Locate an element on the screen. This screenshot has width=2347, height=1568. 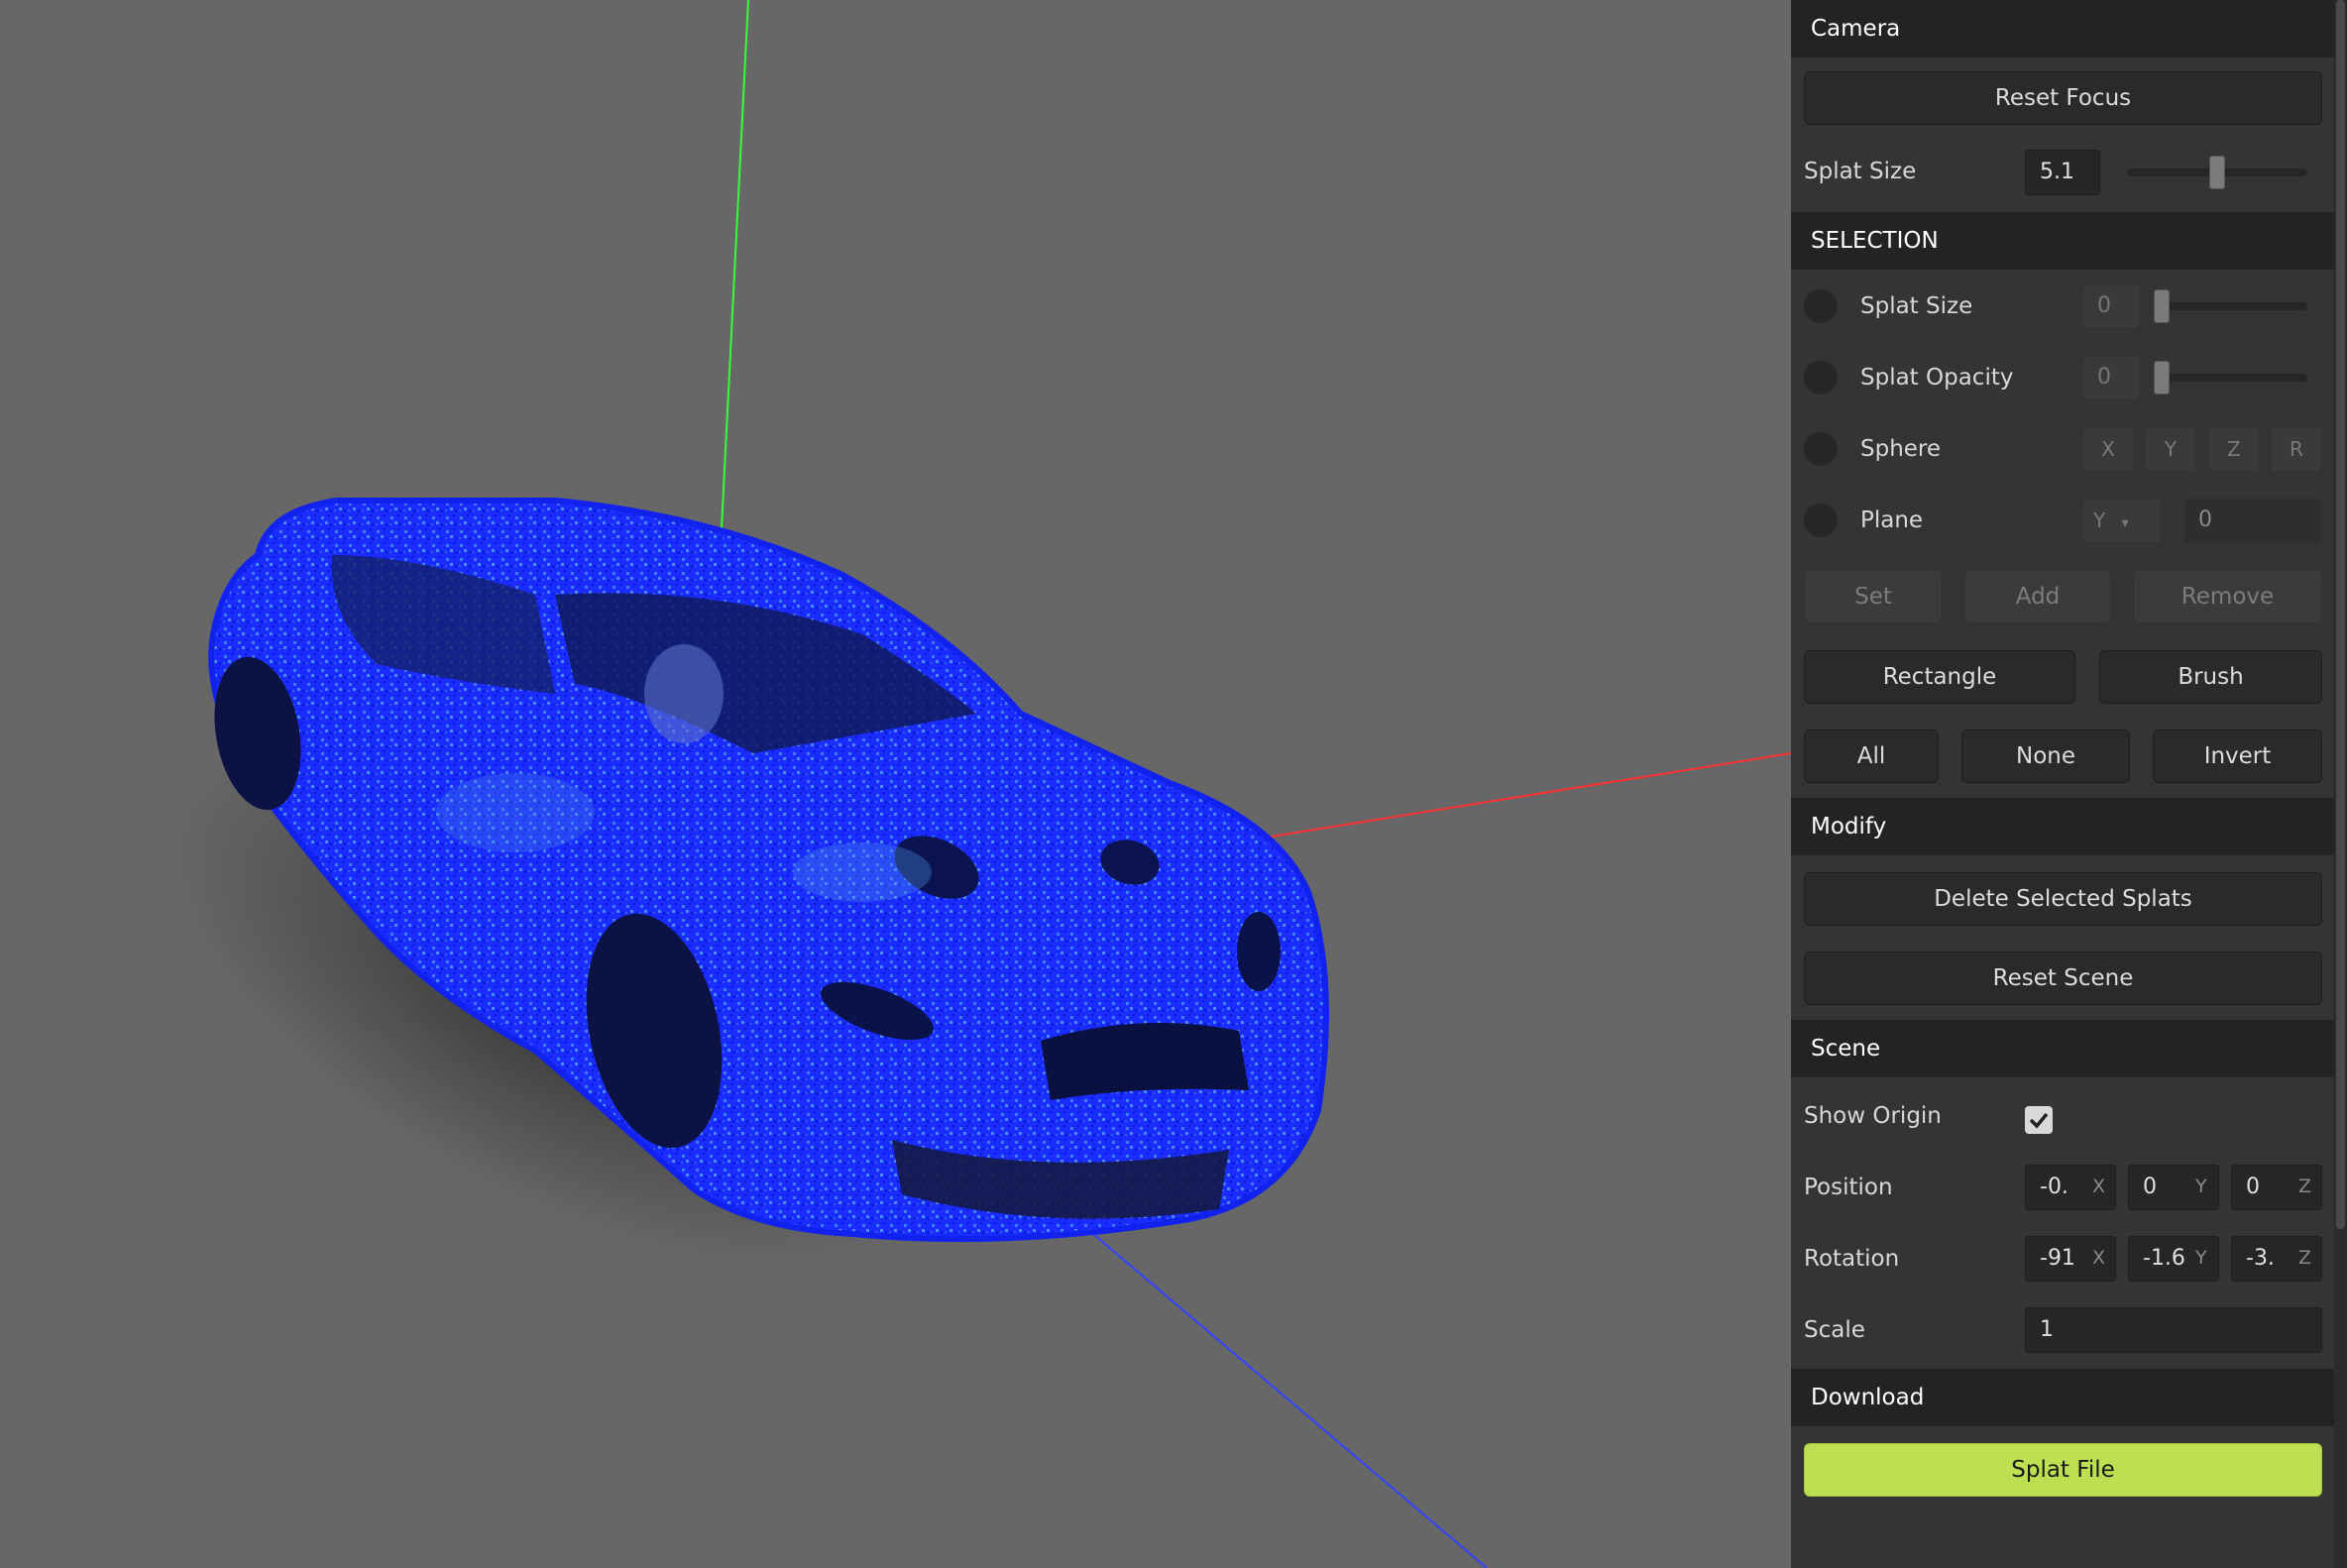
selection-header: SELECTION is located at coordinates (2062, 241).